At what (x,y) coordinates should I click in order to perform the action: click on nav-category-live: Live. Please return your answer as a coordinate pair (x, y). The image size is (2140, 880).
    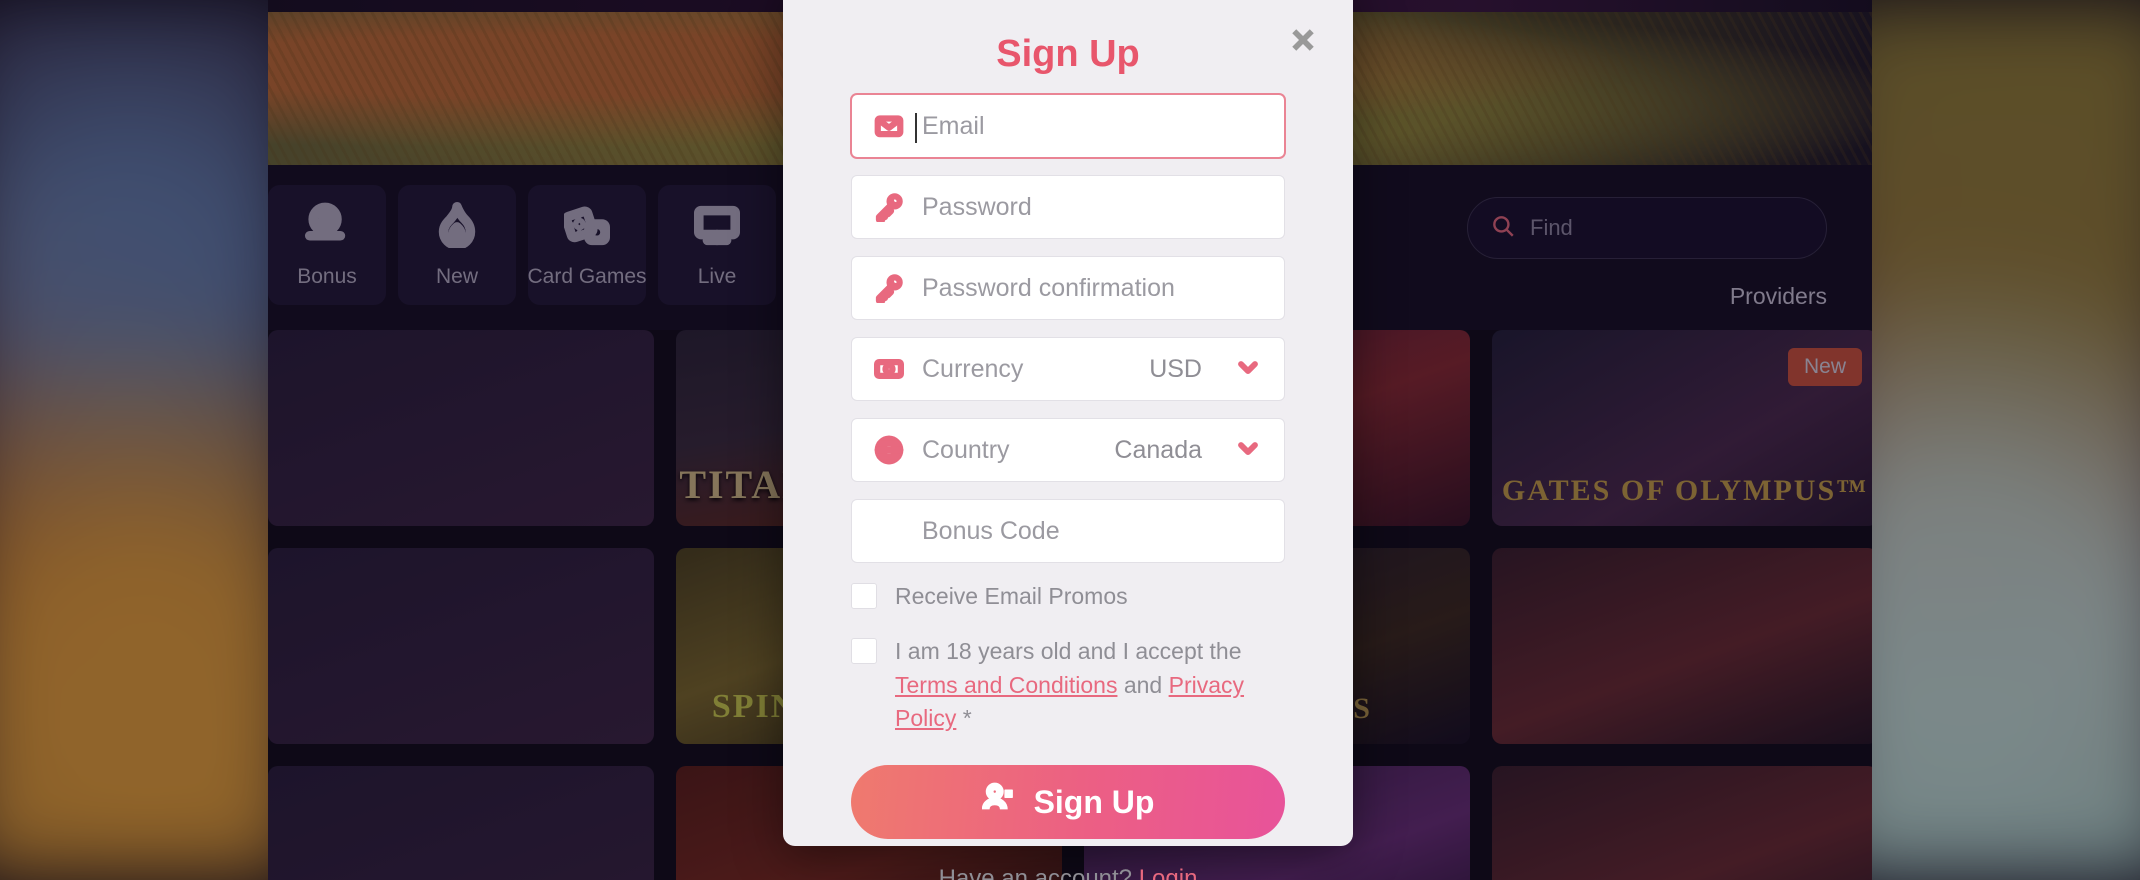
    Looking at the image, I should click on (717, 245).